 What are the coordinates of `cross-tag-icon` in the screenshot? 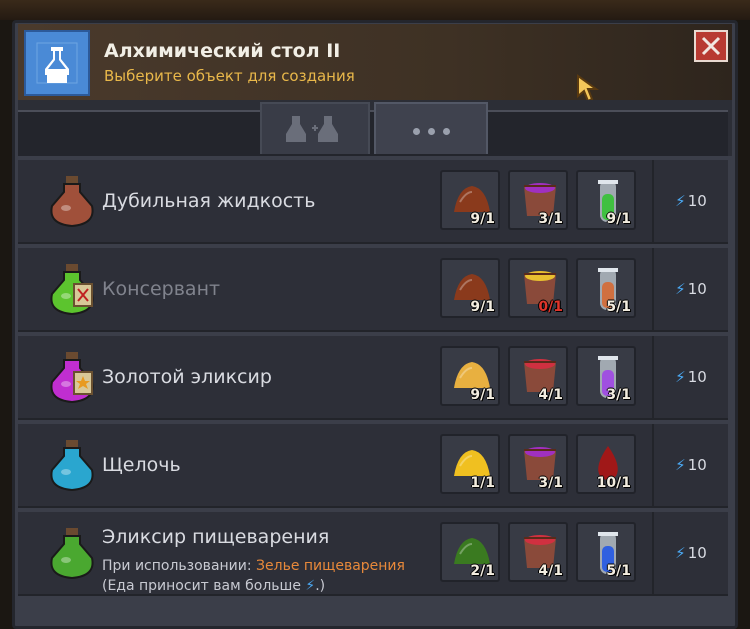 It's located at (83, 295).